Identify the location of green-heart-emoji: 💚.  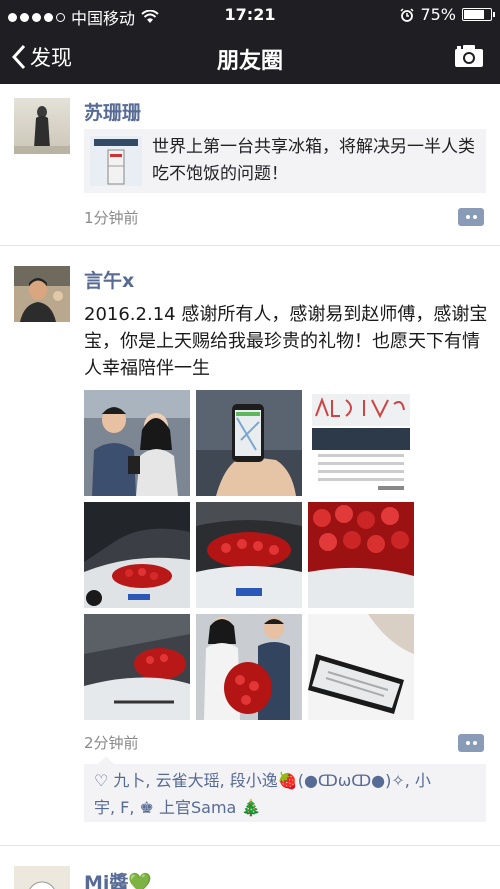
(140, 880).